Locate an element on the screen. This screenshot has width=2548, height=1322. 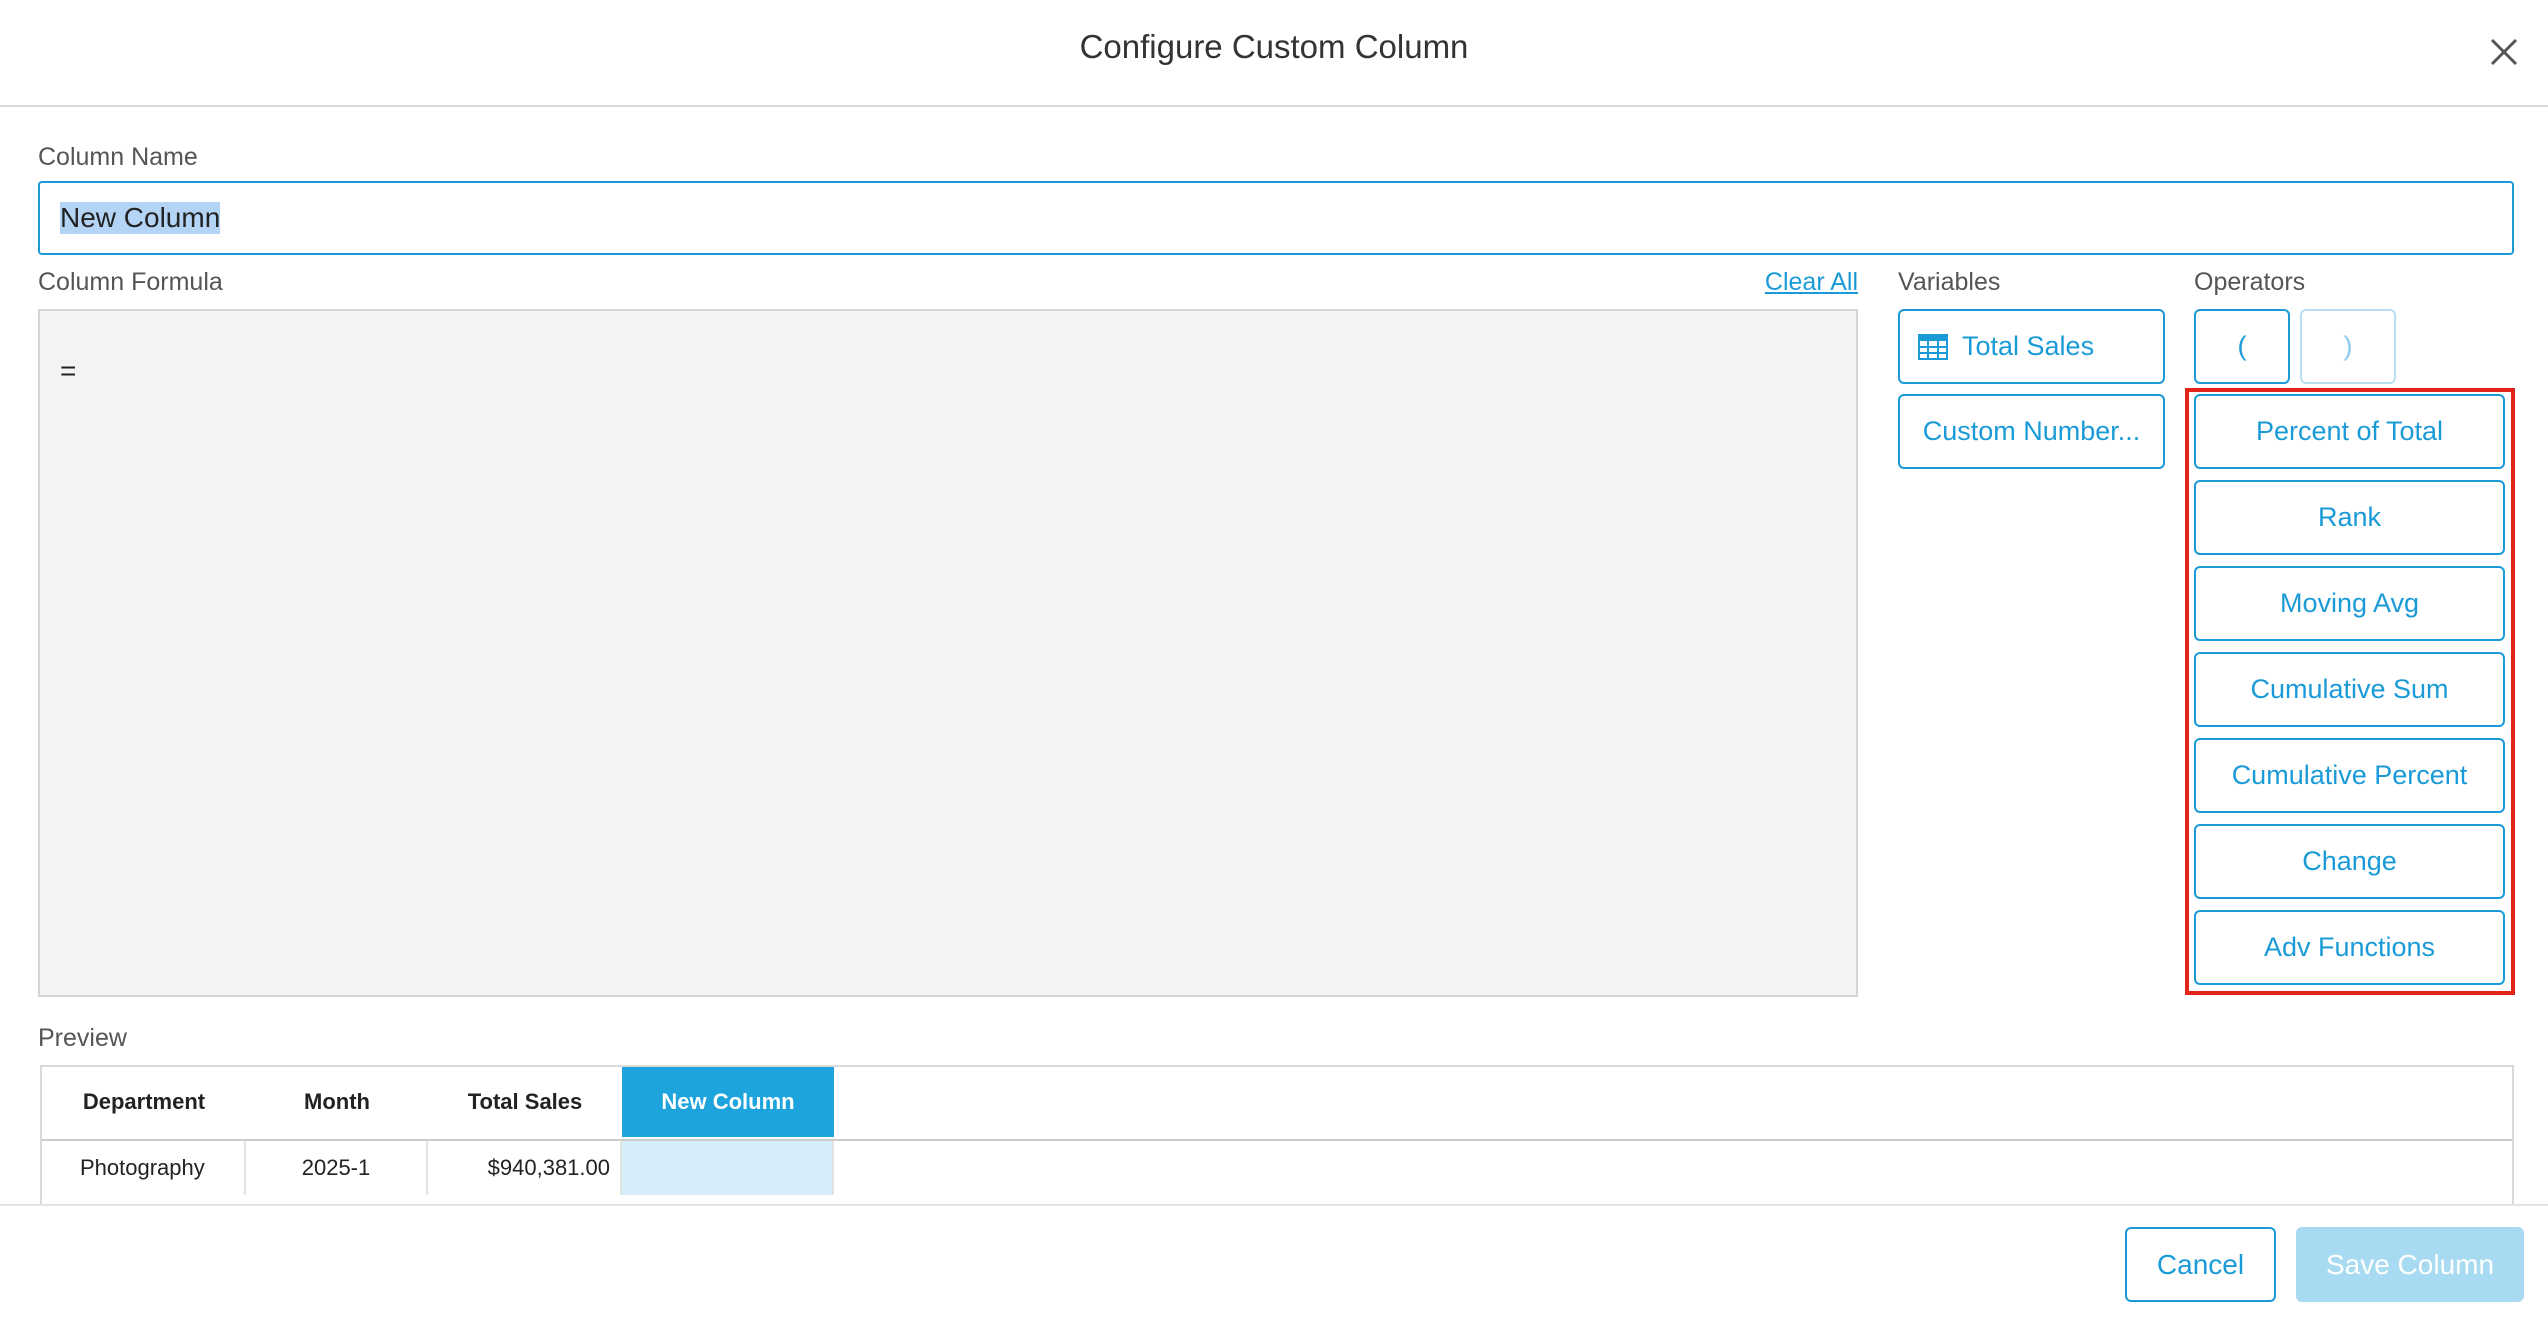
variable-total-sales-button: Total Sales is located at coordinates (2031, 346).